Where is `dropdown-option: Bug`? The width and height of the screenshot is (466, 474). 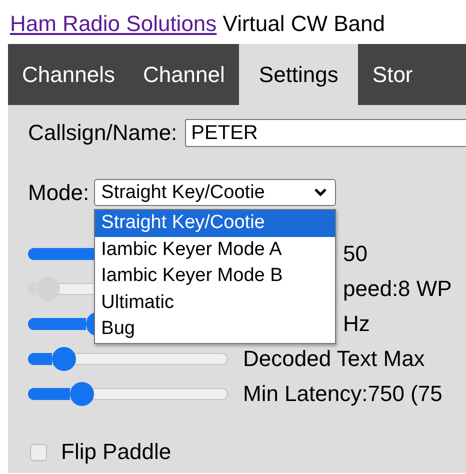 dropdown-option: Bug is located at coordinates (215, 329).